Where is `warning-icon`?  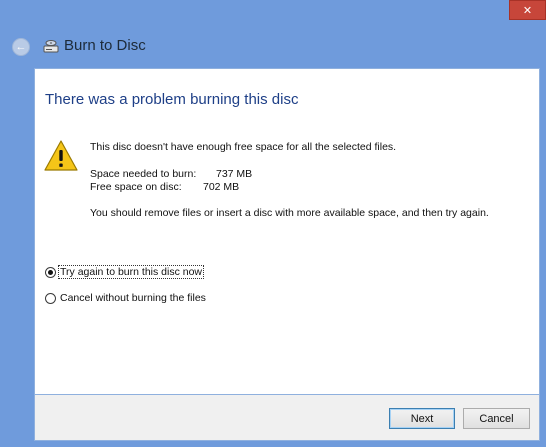
warning-icon is located at coordinates (61, 155).